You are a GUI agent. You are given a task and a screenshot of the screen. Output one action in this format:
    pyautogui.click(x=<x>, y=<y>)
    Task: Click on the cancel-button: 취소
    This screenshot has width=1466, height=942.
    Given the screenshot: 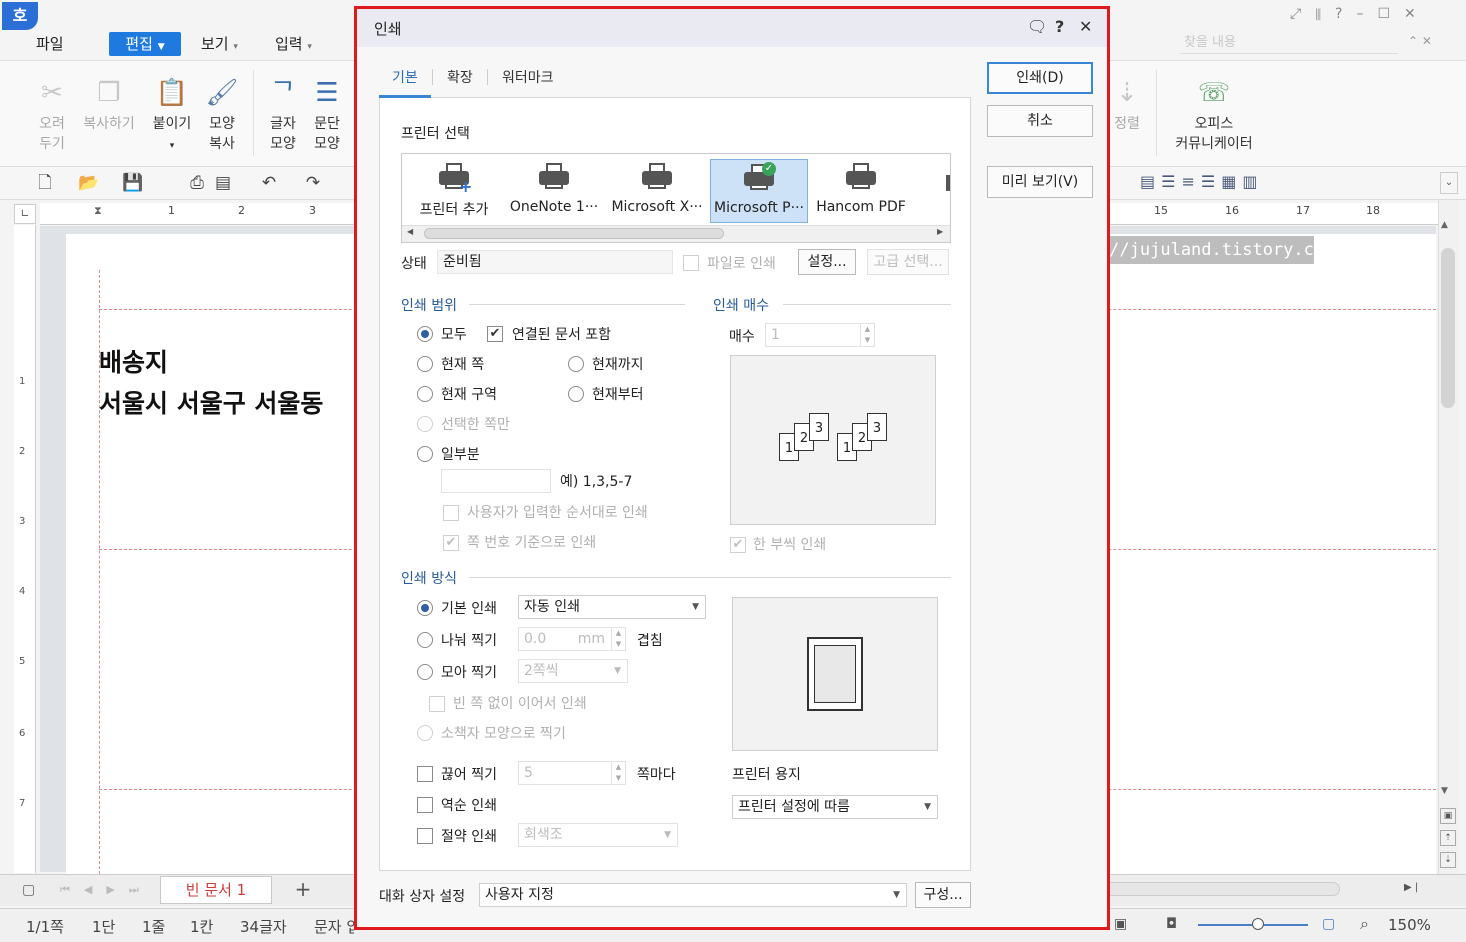 What is the action you would take?
    pyautogui.click(x=1040, y=121)
    